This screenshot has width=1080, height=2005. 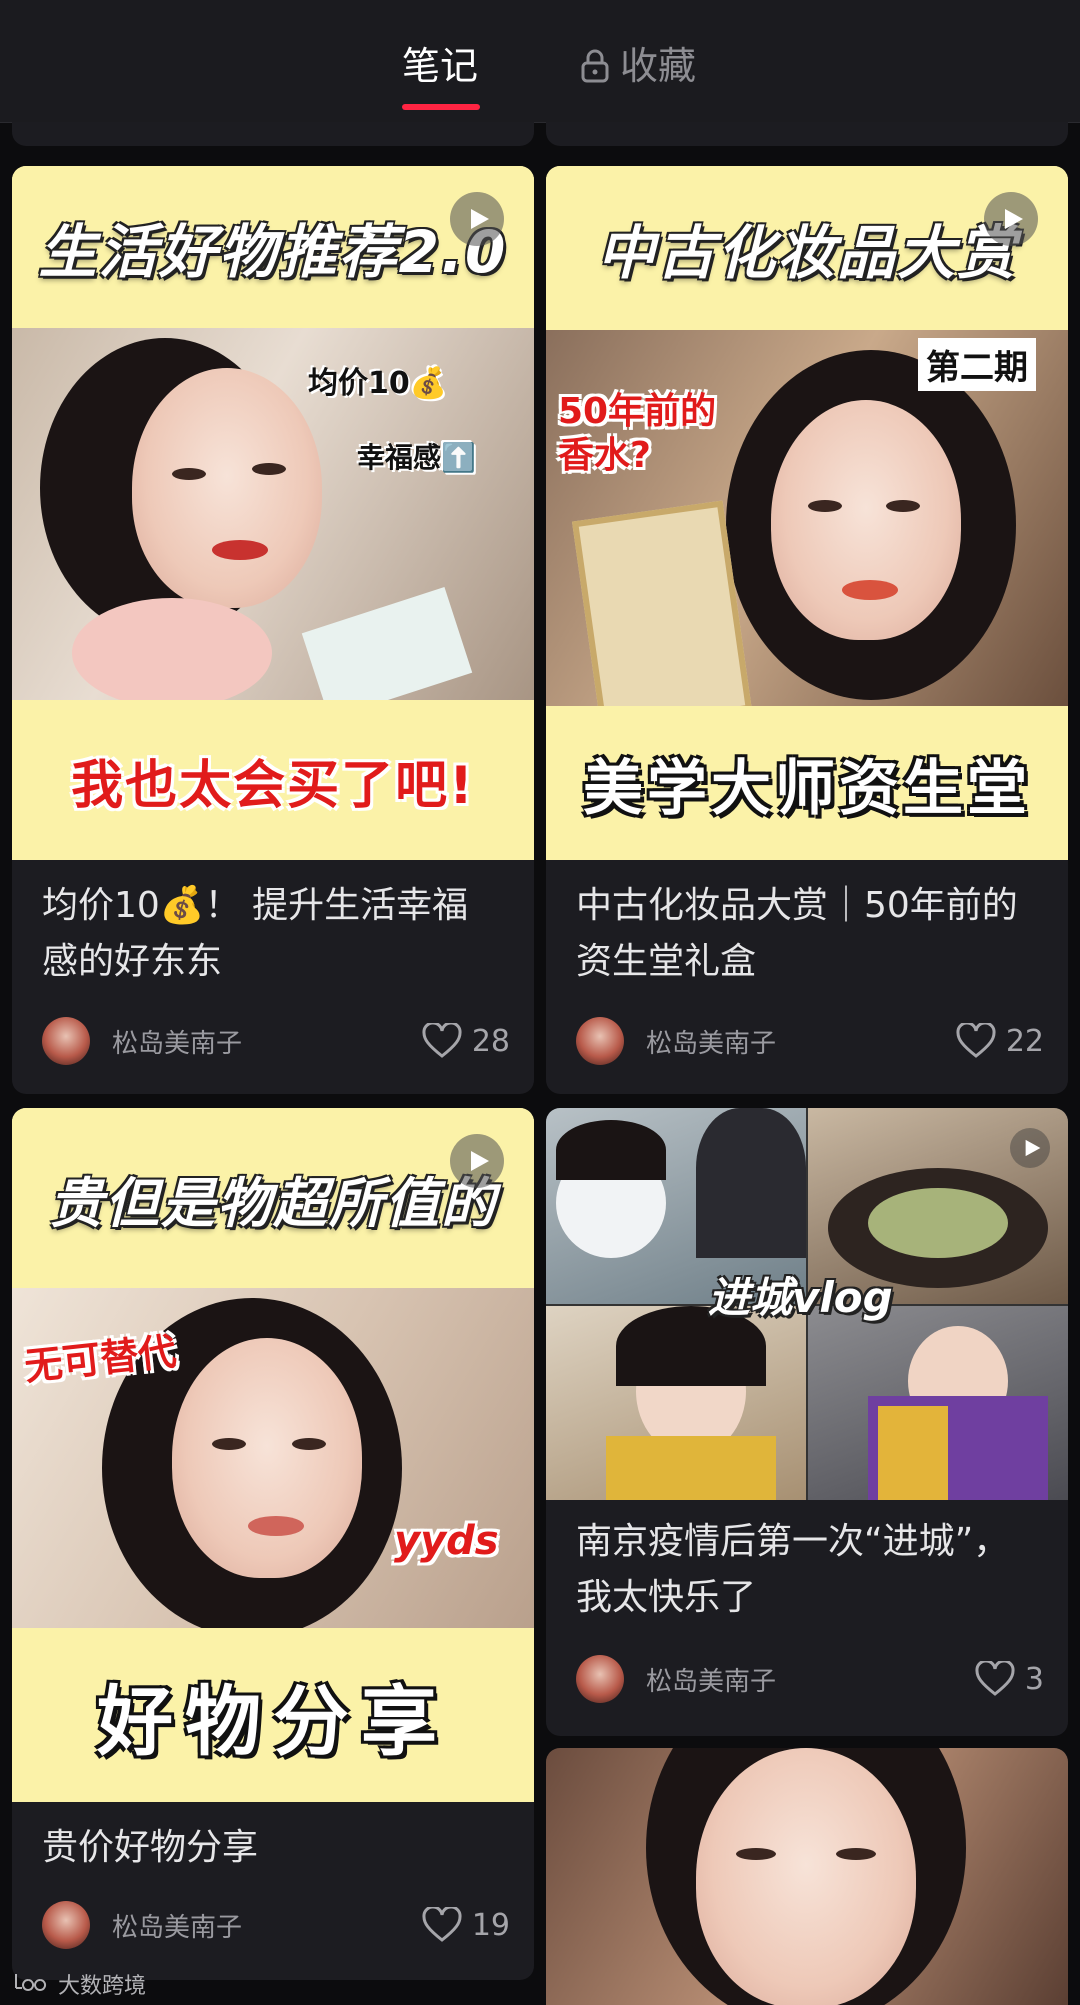 I want to click on cover-sticker: yyds, so click(x=446, y=1541).